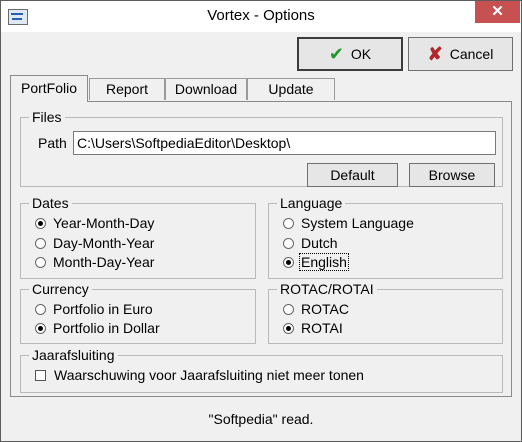  What do you see at coordinates (40, 243) in the screenshot?
I see `radio-dmy` at bounding box center [40, 243].